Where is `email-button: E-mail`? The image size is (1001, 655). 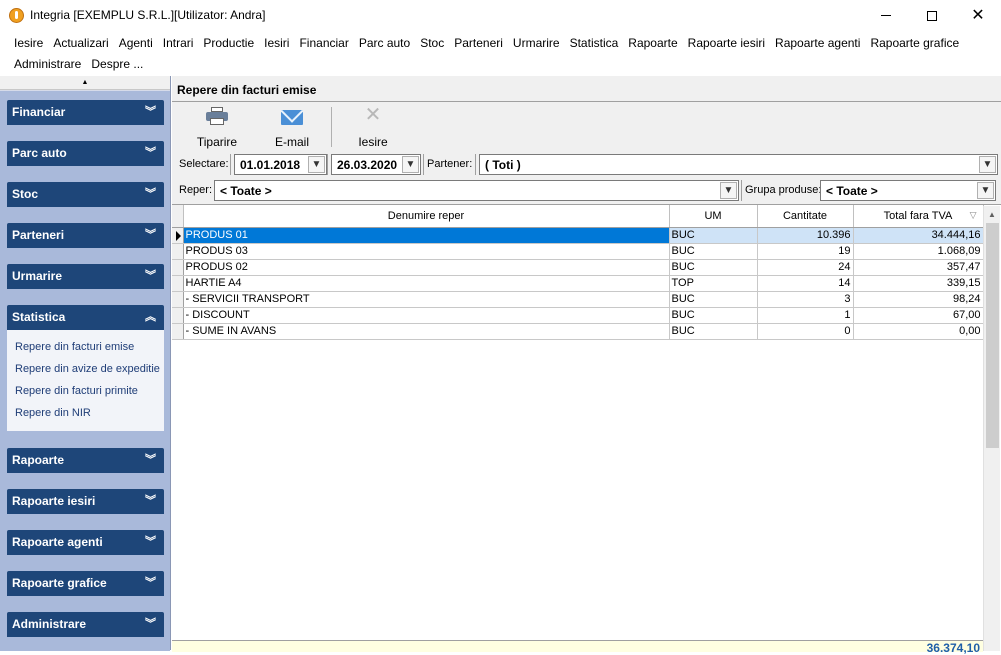 email-button: E-mail is located at coordinates (292, 127).